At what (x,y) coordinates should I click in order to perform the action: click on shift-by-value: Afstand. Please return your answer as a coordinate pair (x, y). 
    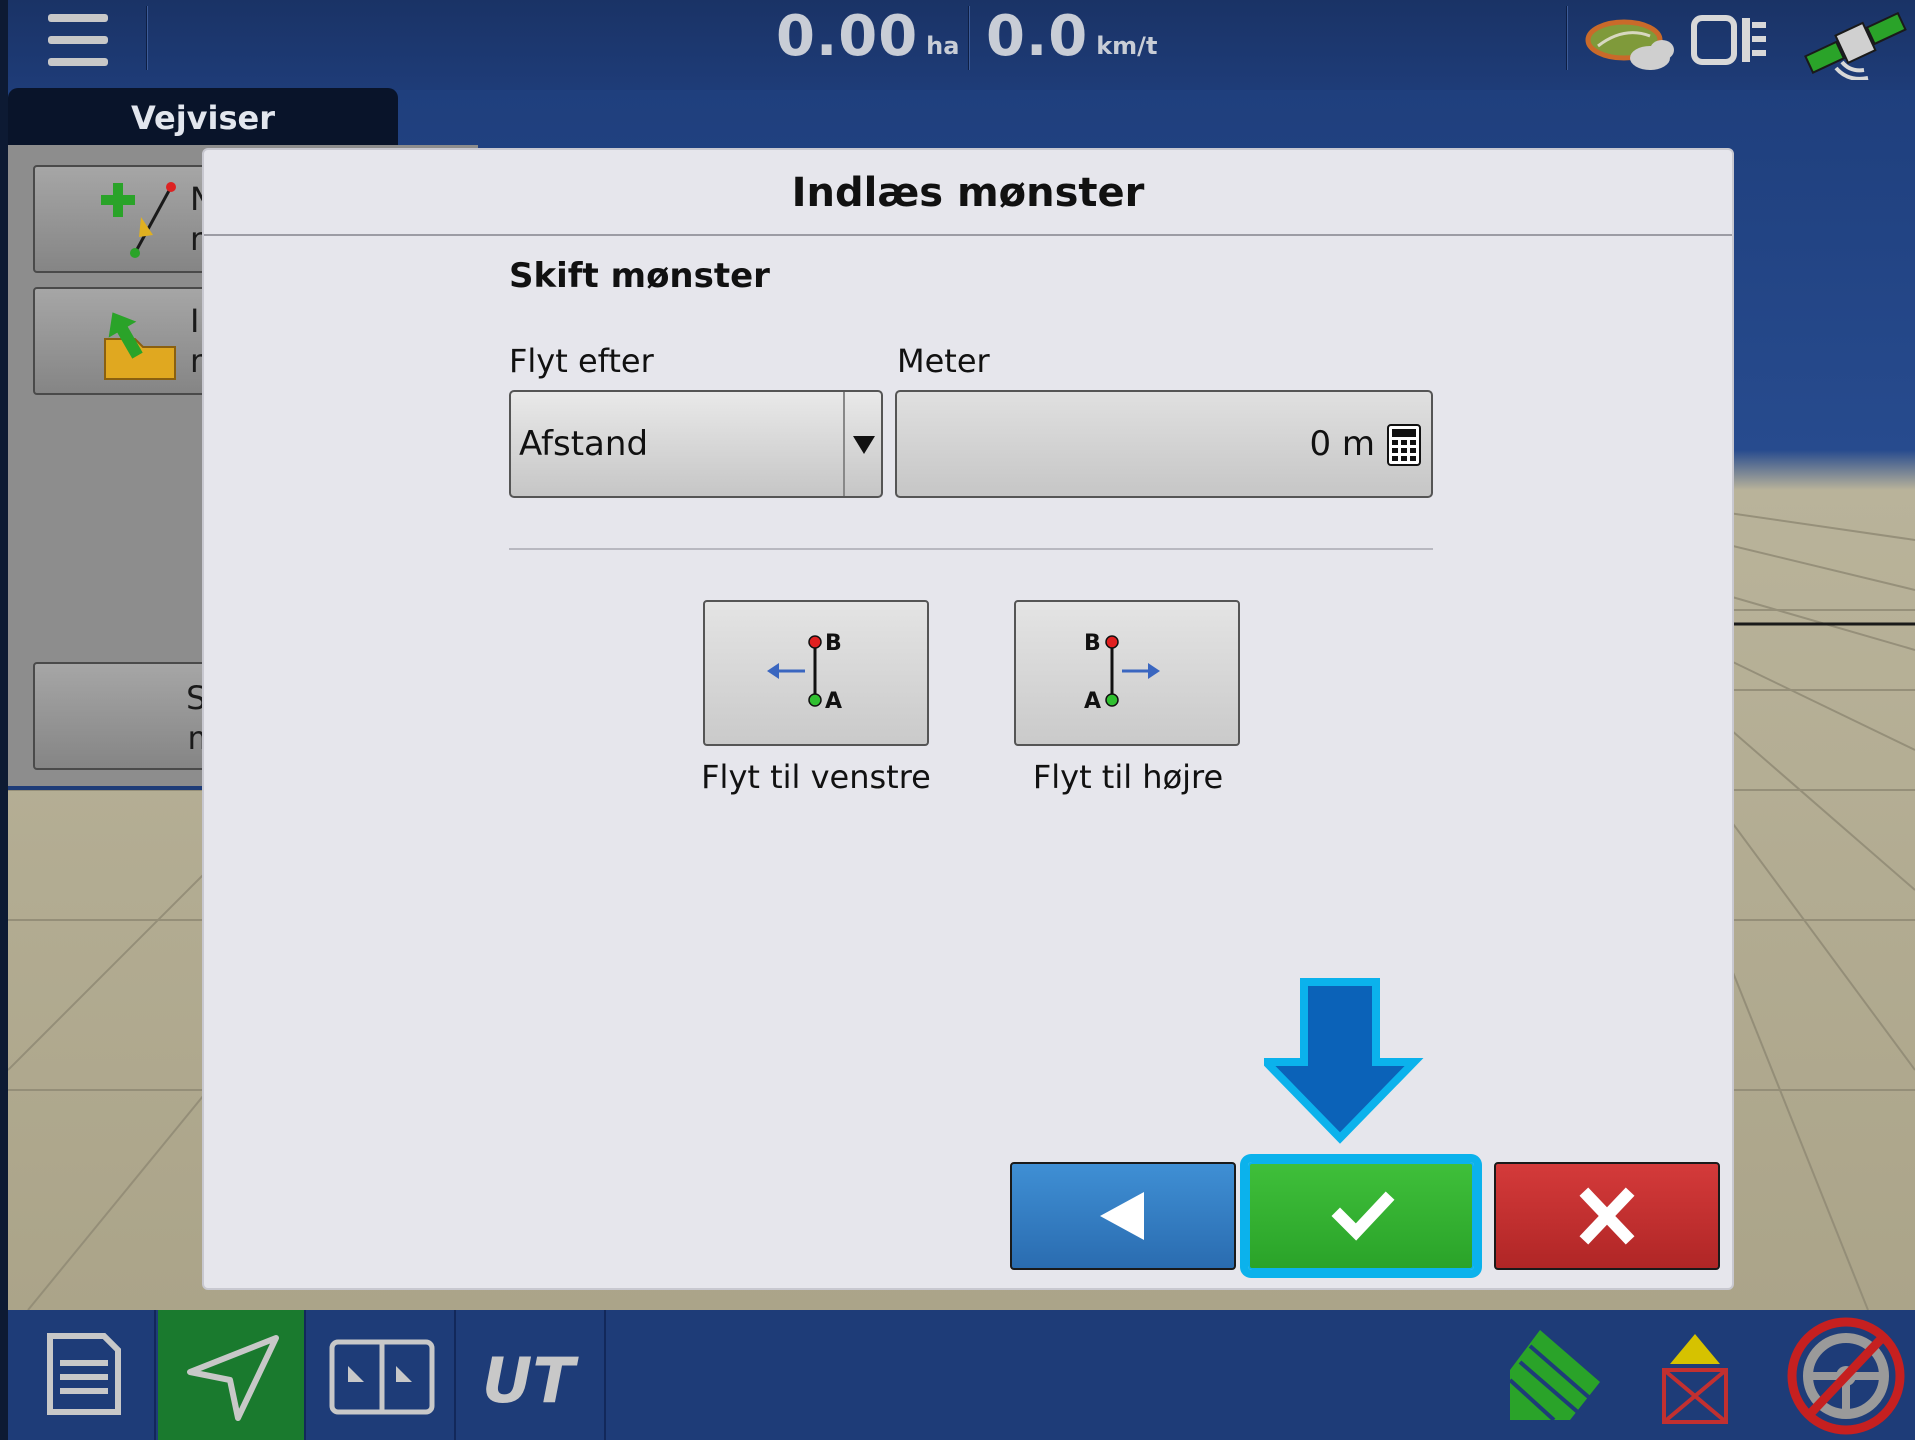
    Looking at the image, I should click on (584, 444).